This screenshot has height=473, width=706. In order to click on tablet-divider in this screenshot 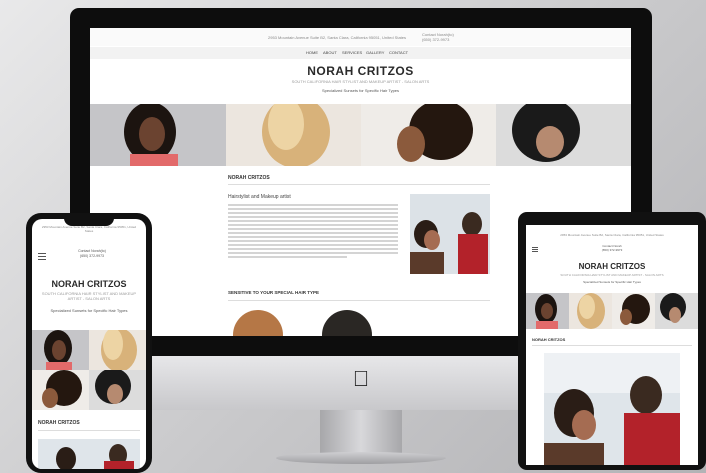, I will do `click(612, 345)`.